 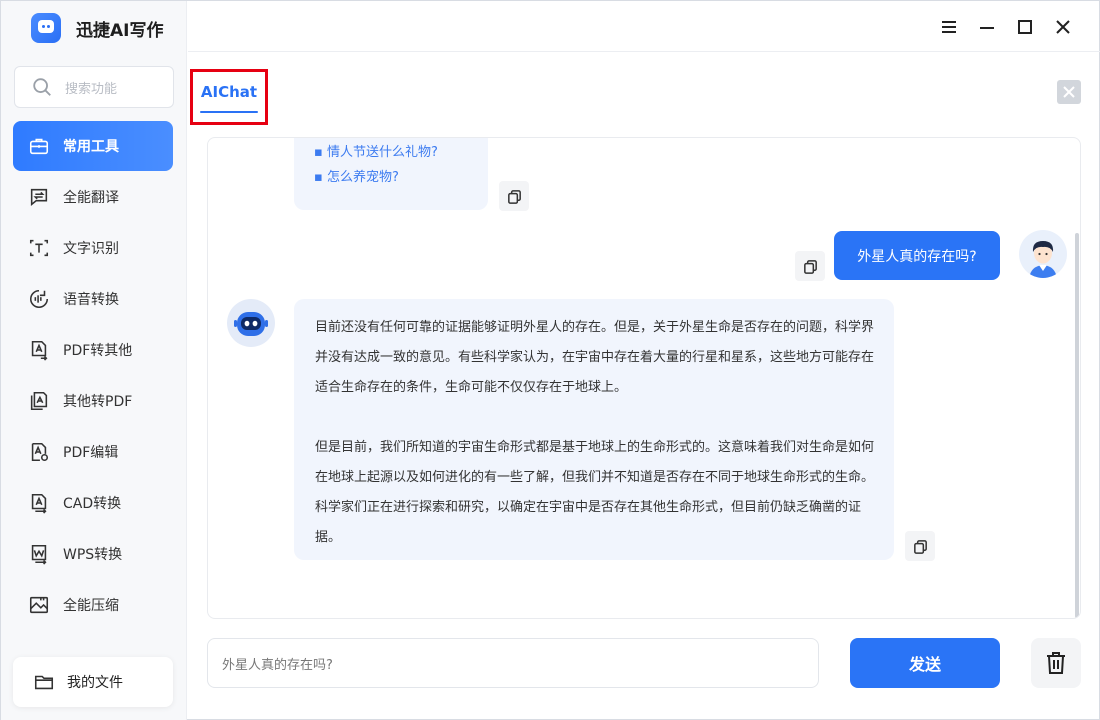 I want to click on suggestion-item: ▪ 情人节送什么礼物?, so click(x=401, y=152).